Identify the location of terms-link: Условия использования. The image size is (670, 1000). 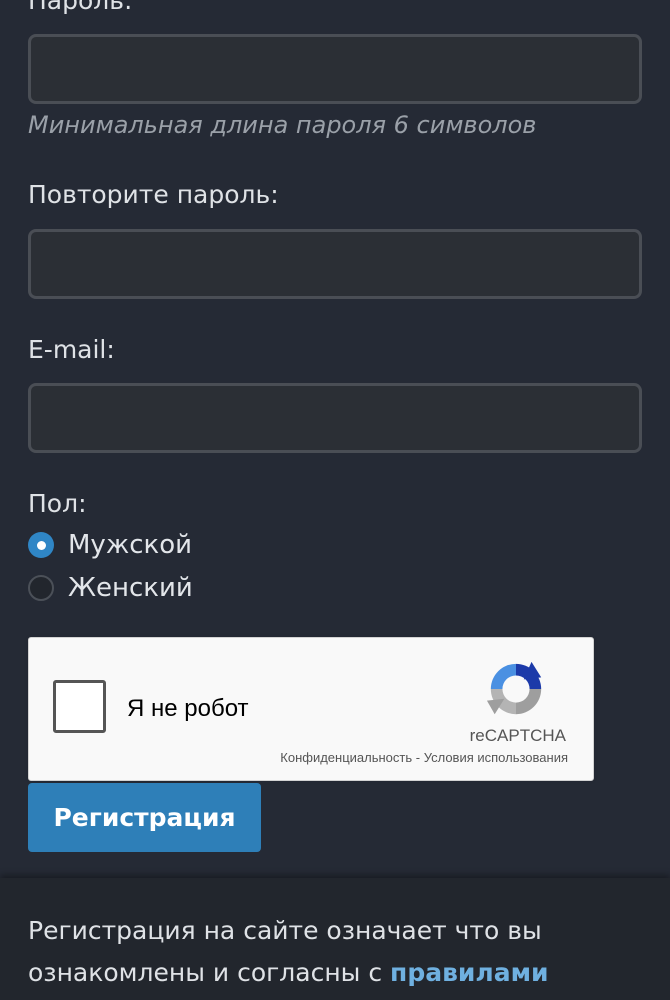
(496, 757).